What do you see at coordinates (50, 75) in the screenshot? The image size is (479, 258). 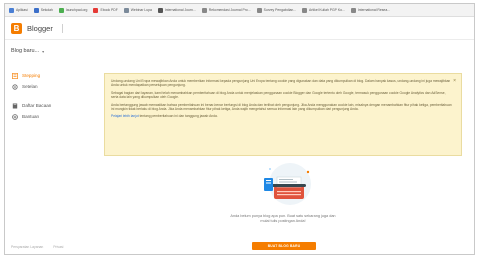 I see `sidebar-item-posts: Stepping` at bounding box center [50, 75].